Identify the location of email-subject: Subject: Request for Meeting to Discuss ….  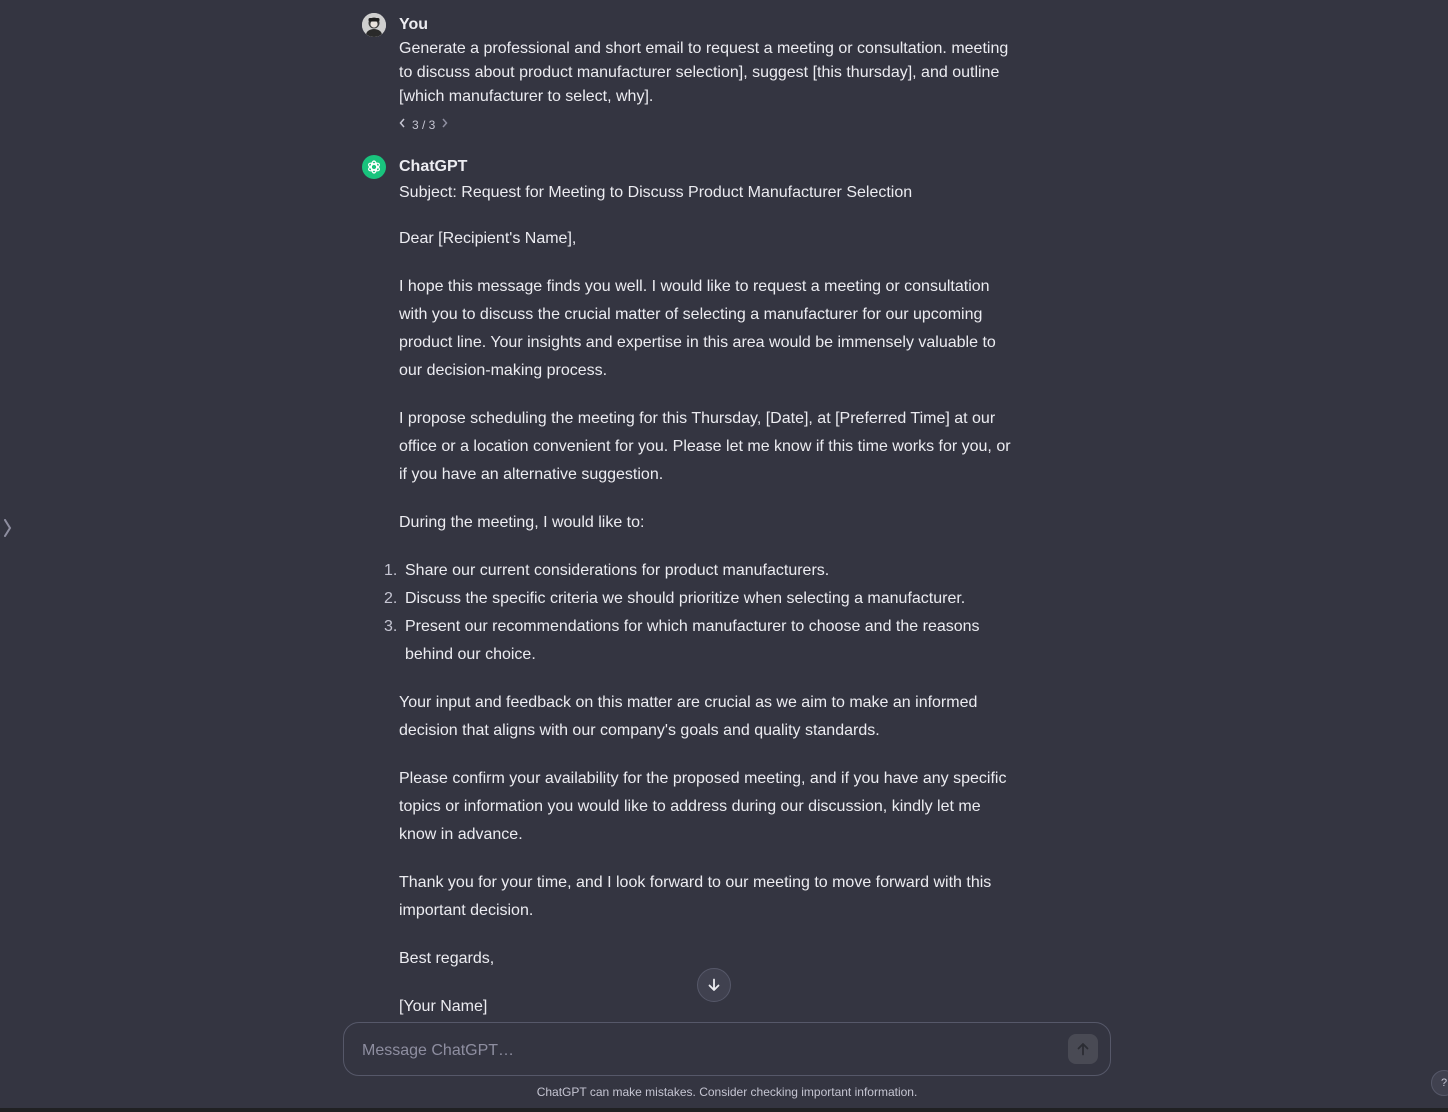
(656, 192).